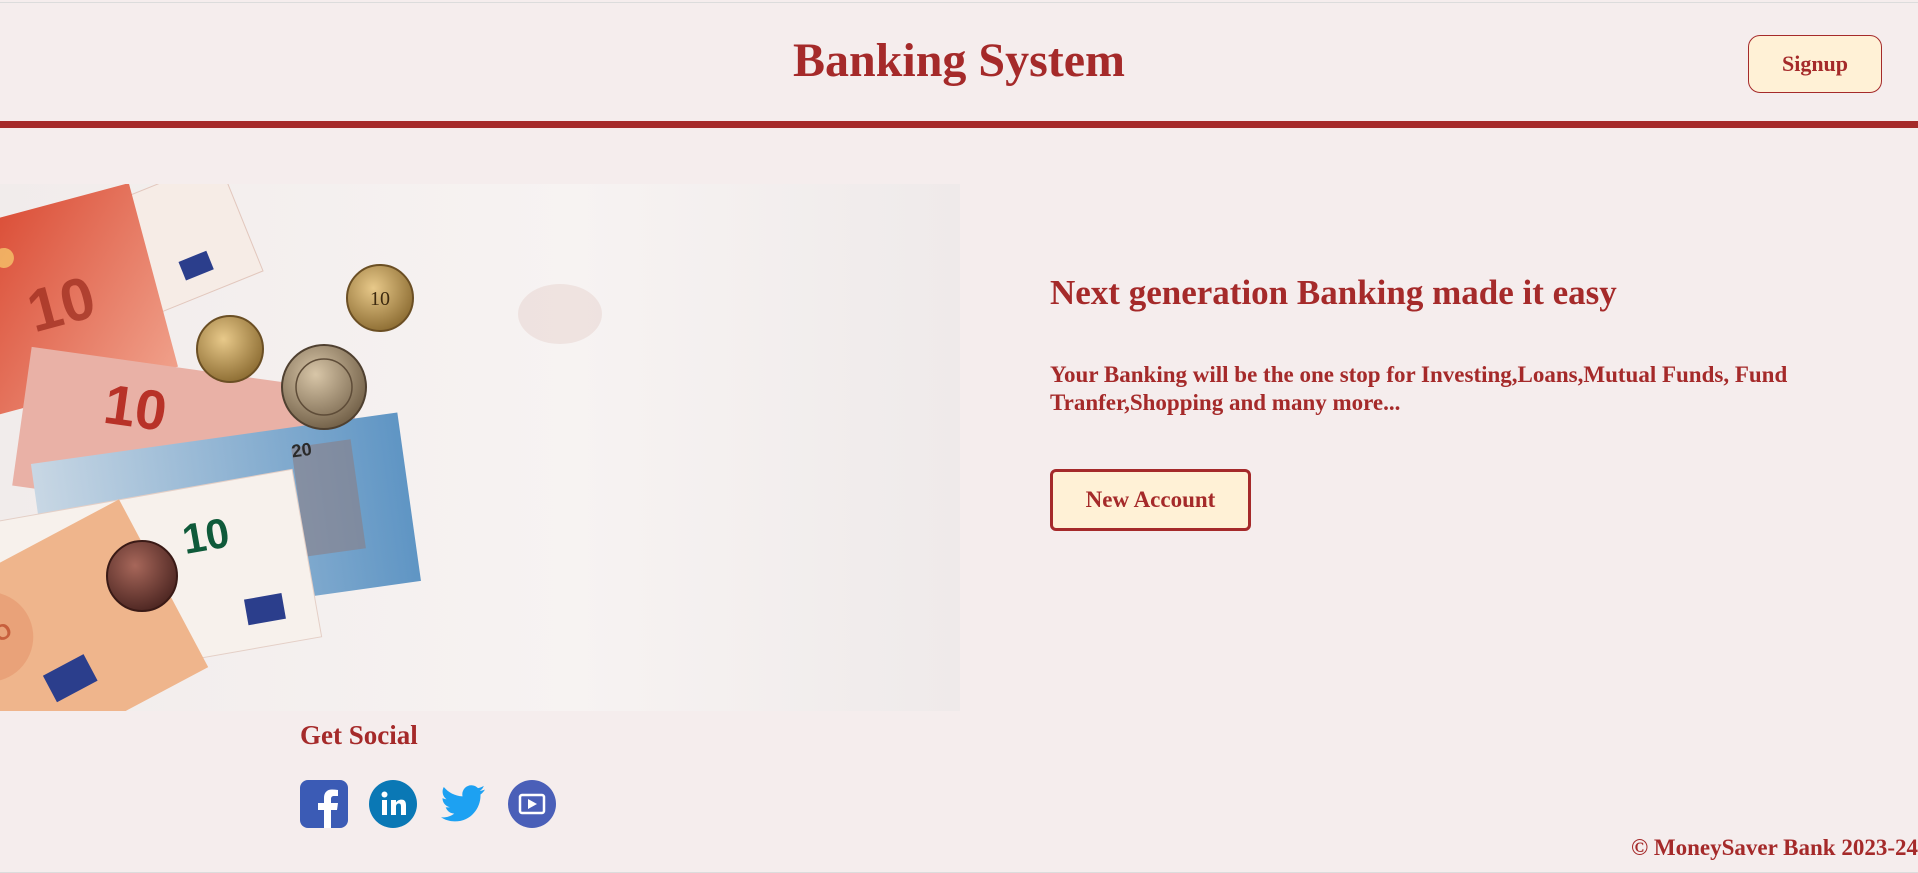 This screenshot has width=1918, height=873. I want to click on svg-text: 20, so click(301, 450).